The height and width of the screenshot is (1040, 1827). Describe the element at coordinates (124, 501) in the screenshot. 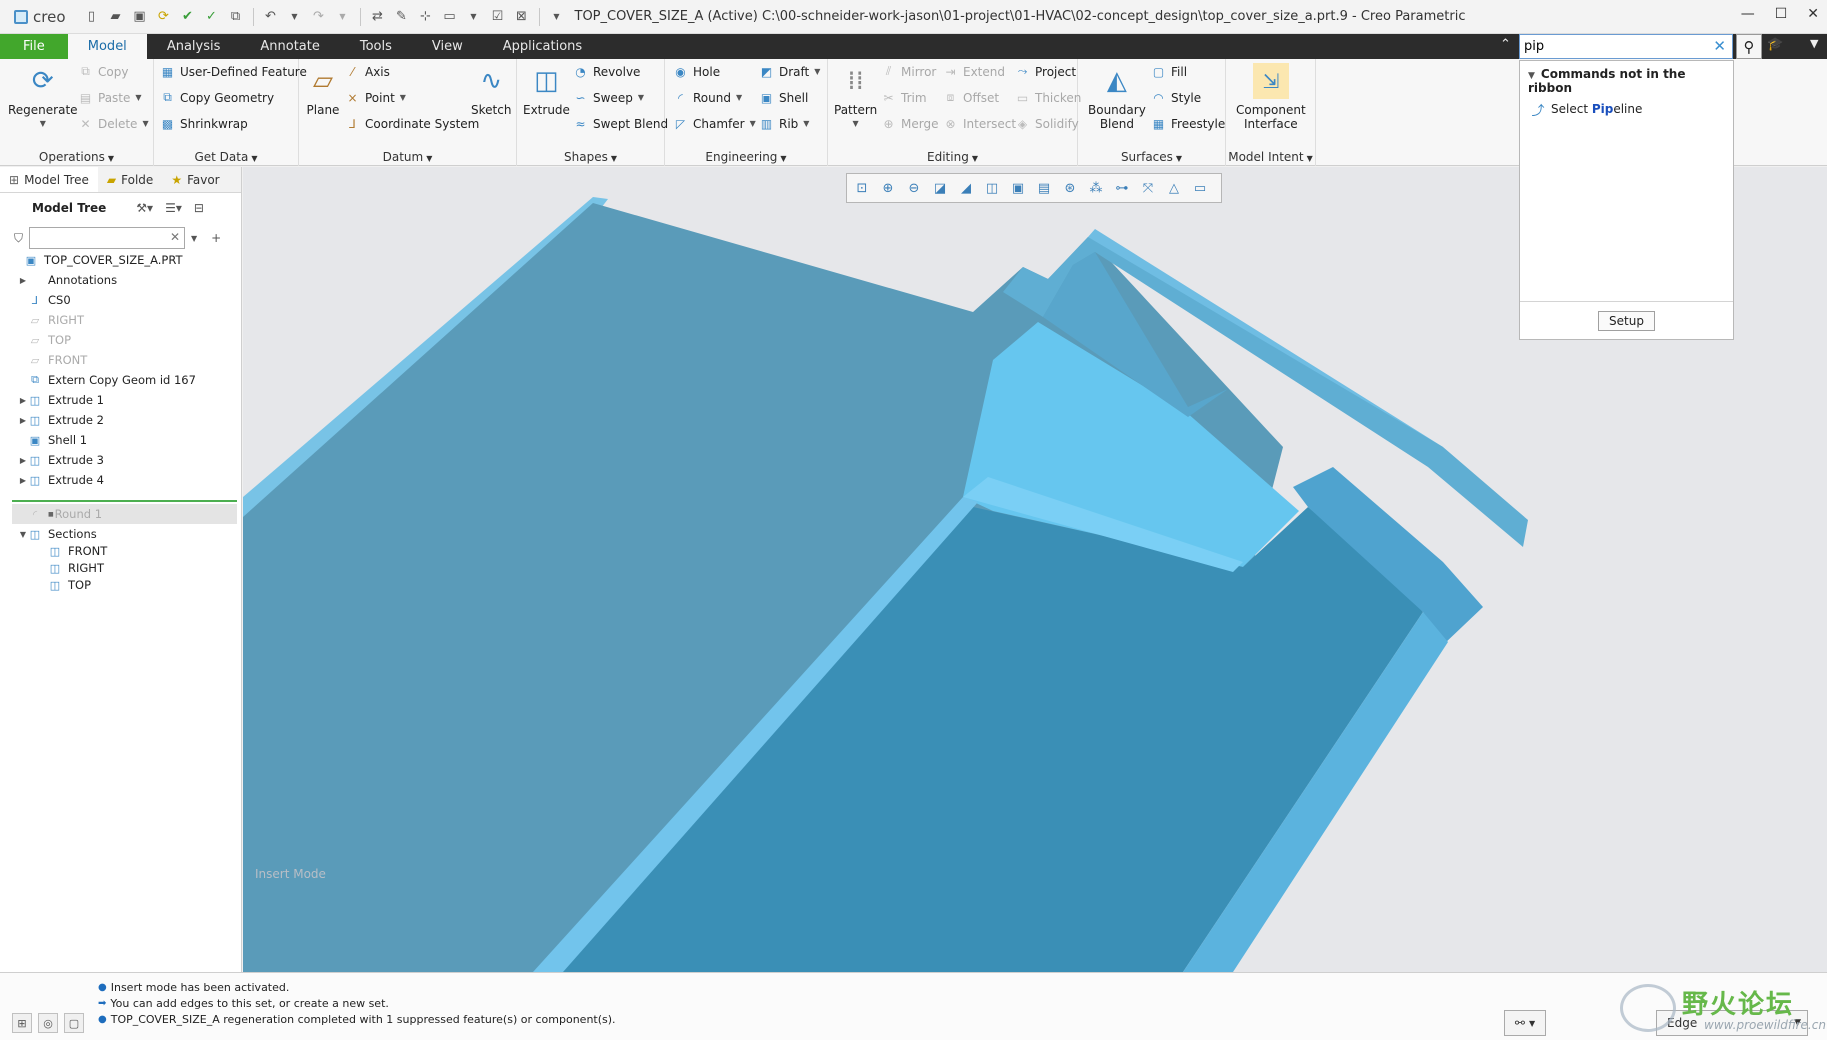

I see `insert-here-marker` at that location.